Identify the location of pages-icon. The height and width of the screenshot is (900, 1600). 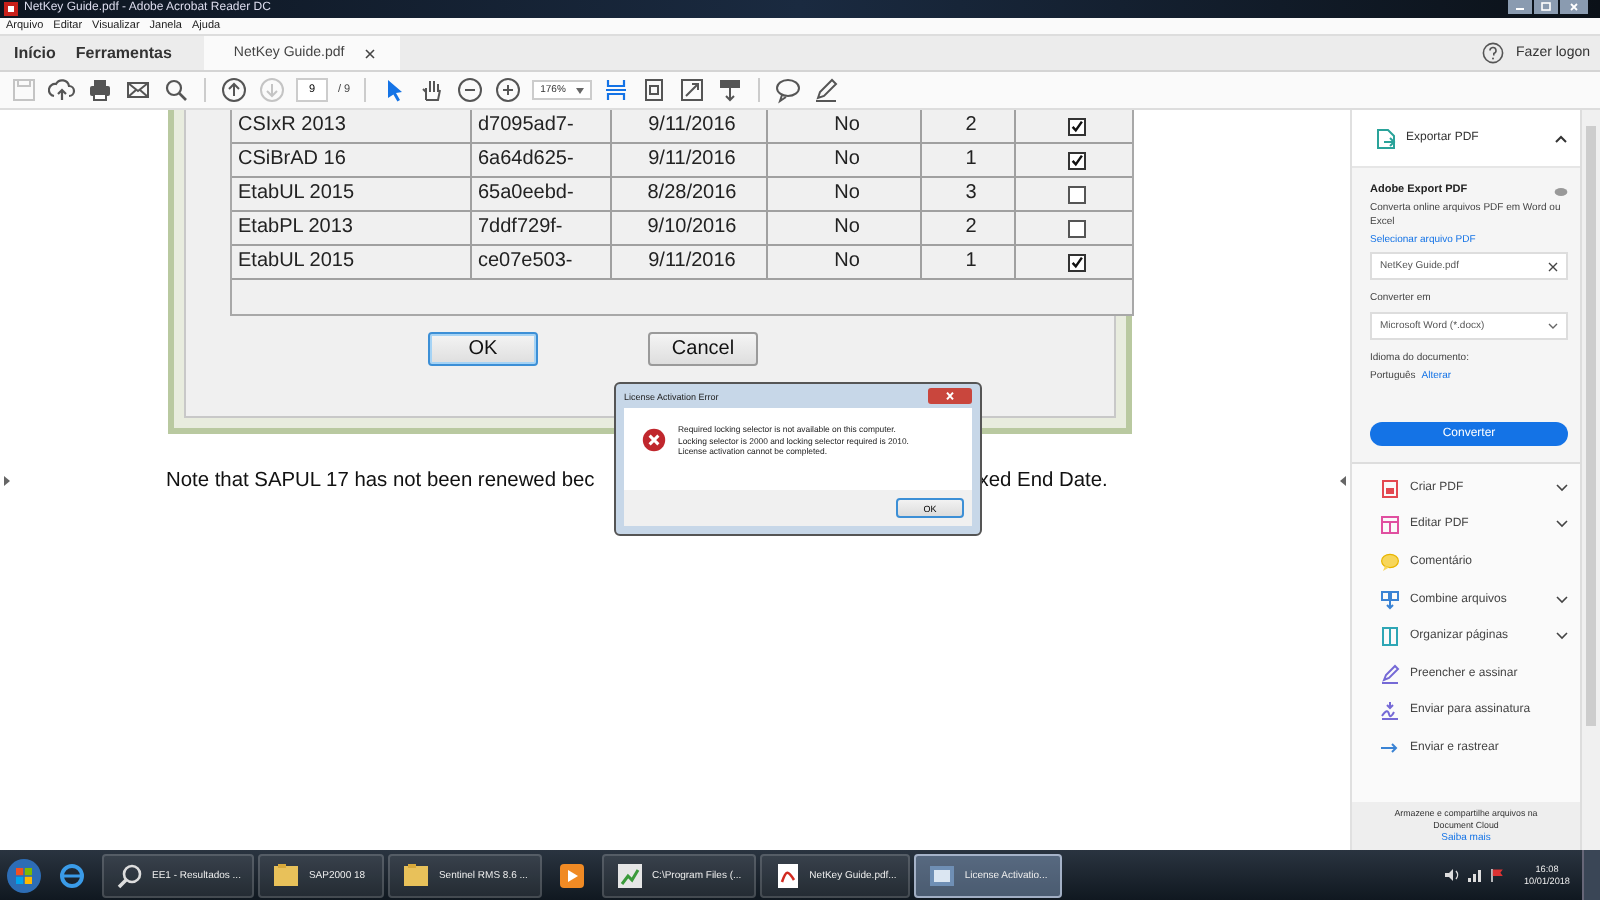
(1390, 636).